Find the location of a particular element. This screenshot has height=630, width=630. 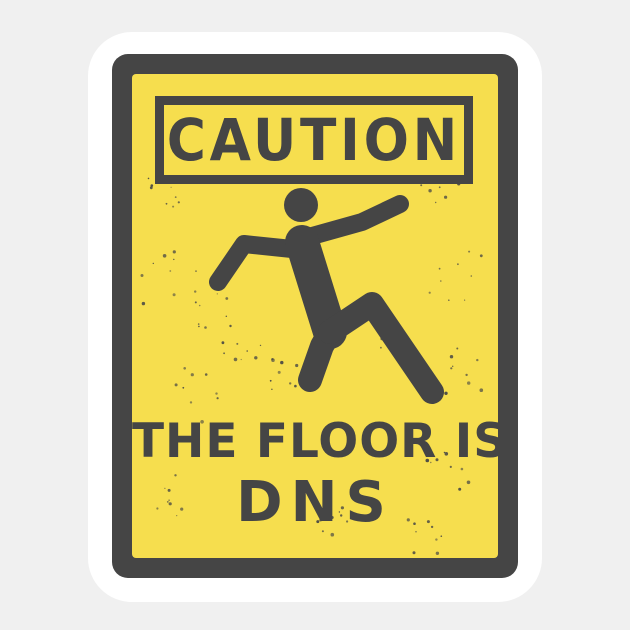

message-line-1: THE FLOOR IS is located at coordinates (315, 441).